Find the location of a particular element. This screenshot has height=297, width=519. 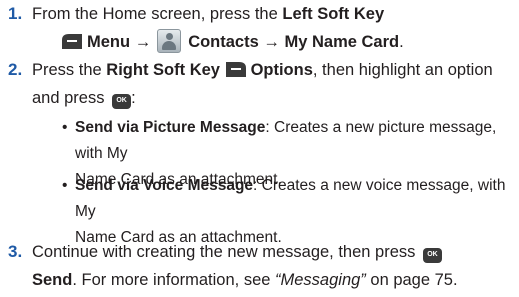

right-soft-key-label: Right Soft Key is located at coordinates (163, 70).